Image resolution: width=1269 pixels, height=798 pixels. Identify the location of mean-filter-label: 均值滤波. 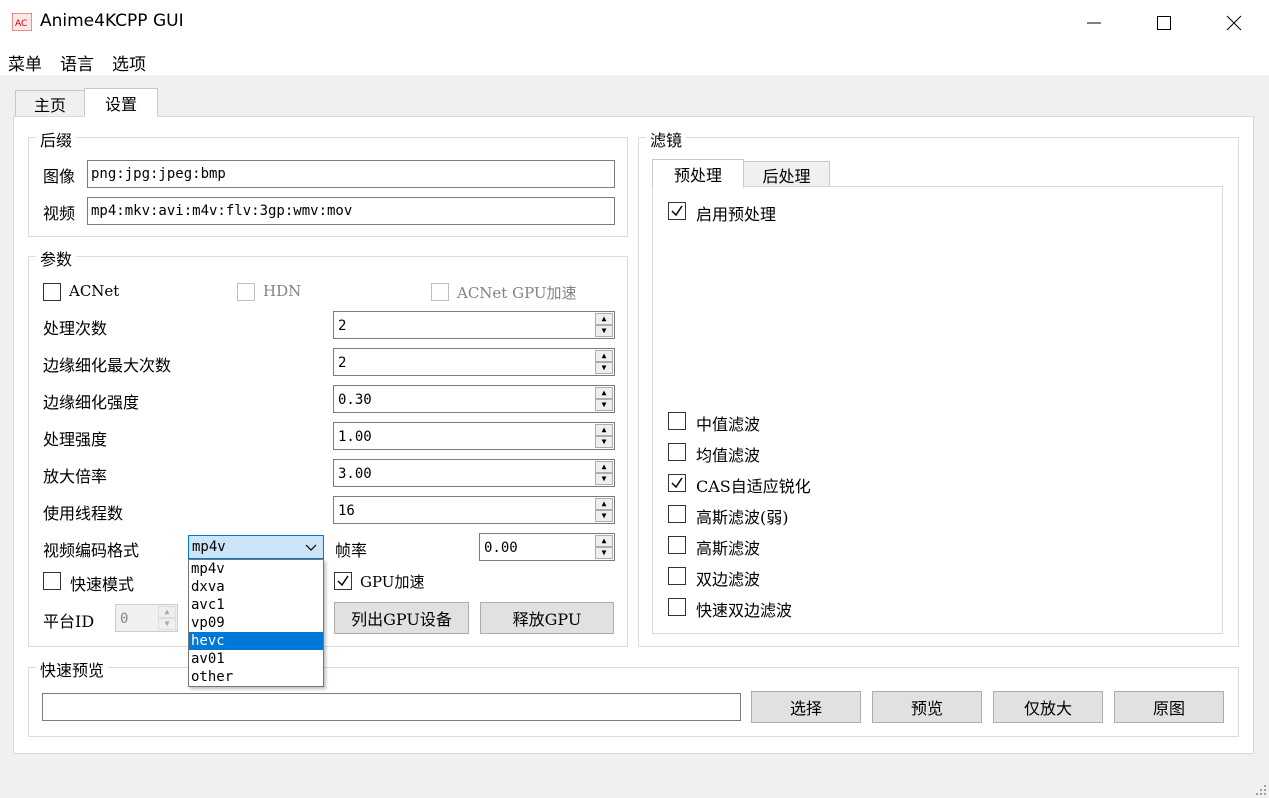
(728, 455).